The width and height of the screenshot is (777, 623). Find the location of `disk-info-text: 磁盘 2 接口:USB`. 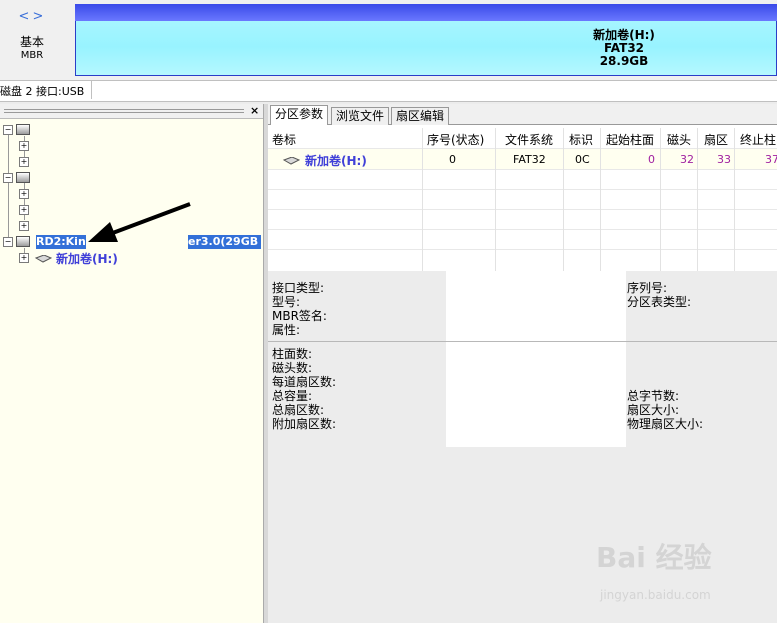

disk-info-text: 磁盘 2 接口:USB is located at coordinates (42, 91).